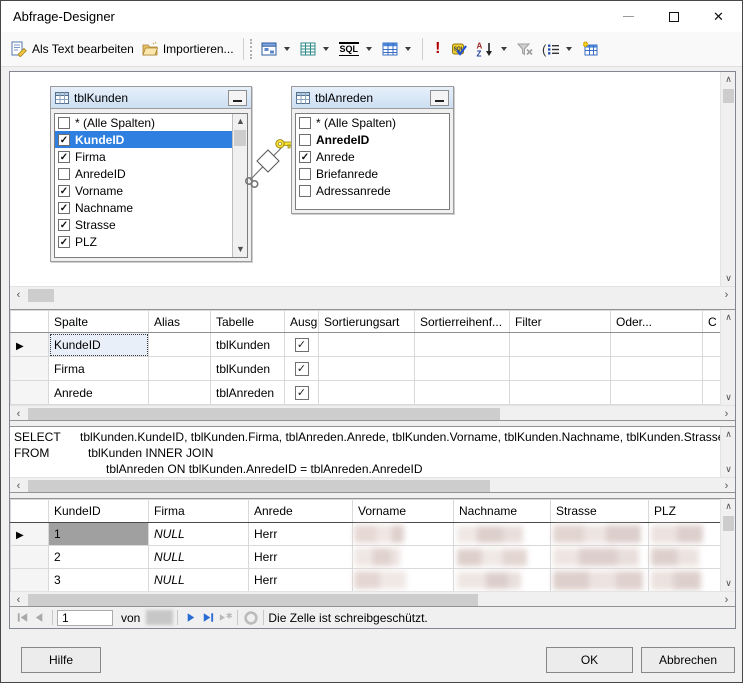  I want to click on diagram-horizontal-scrollbar: ‹ ›, so click(372, 294).